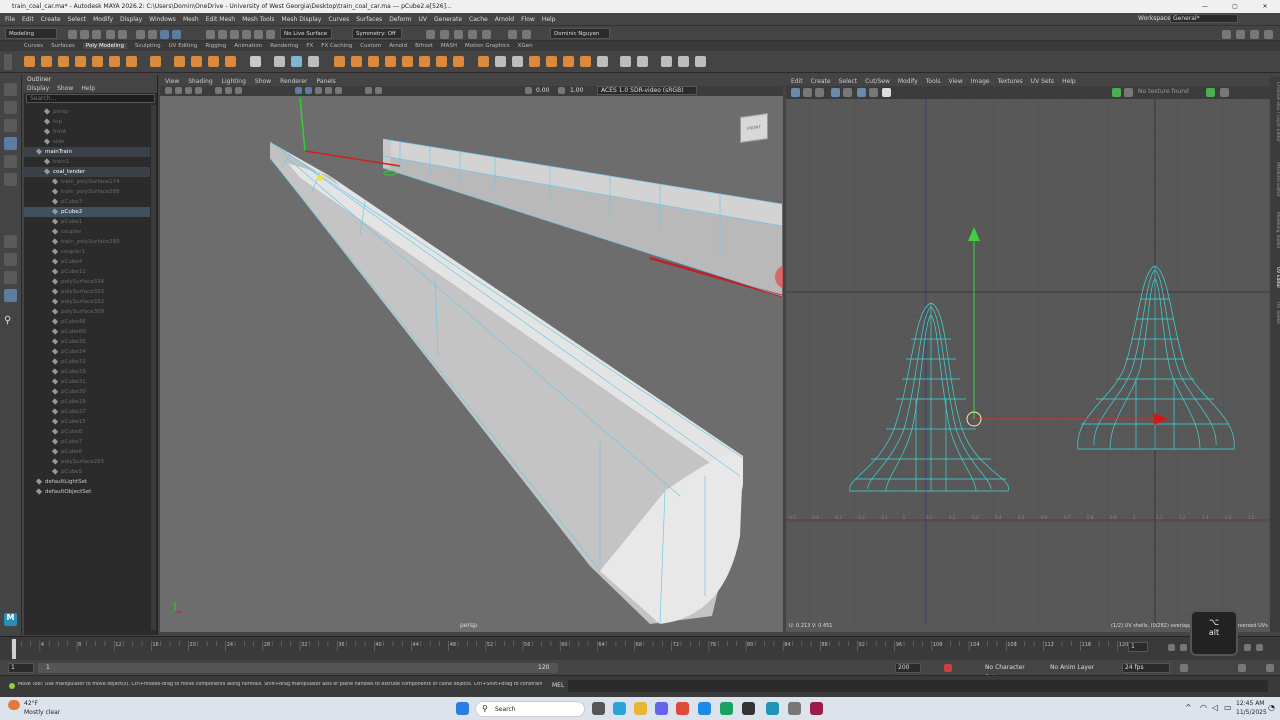 The height and width of the screenshot is (720, 1280). I want to click on fps-dropdown: 24 fps, so click(1146, 668).